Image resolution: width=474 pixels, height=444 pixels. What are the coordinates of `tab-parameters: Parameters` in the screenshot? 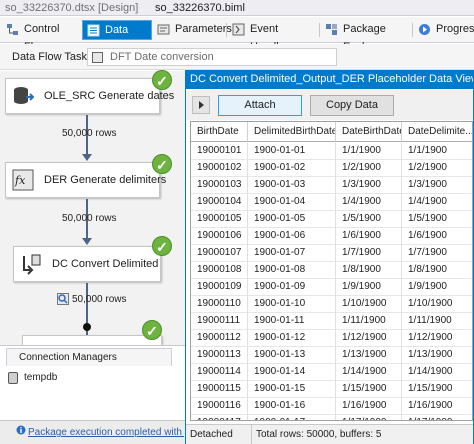 It's located at (192, 30).